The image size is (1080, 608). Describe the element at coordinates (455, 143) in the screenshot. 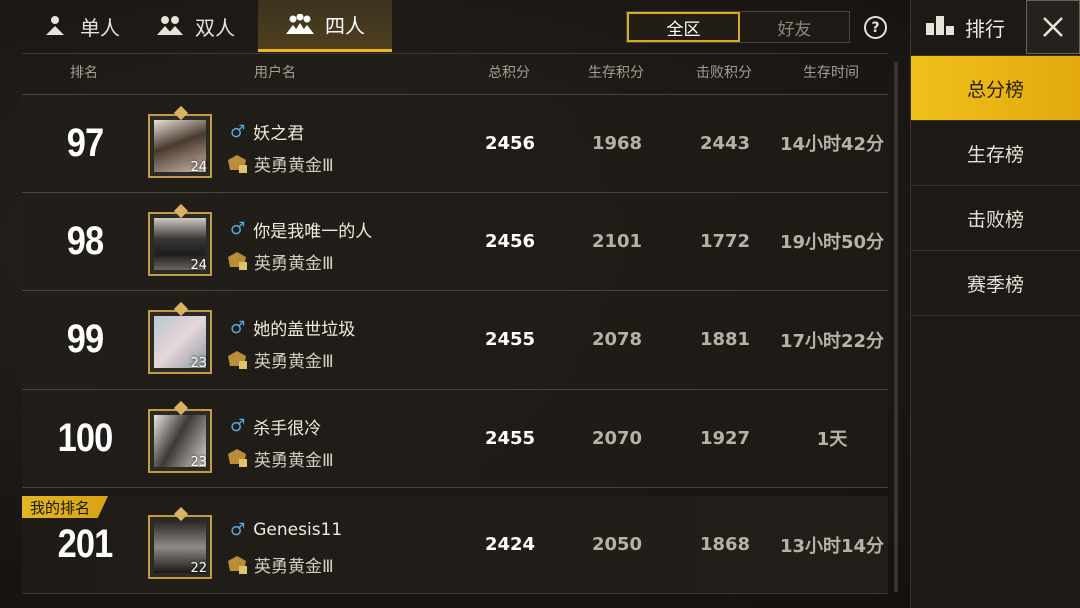

I see `table-row: 97 24 ♂ 妖之君 英勇黄金Ⅲ 2456 1968 2443 14小时42分` at that location.